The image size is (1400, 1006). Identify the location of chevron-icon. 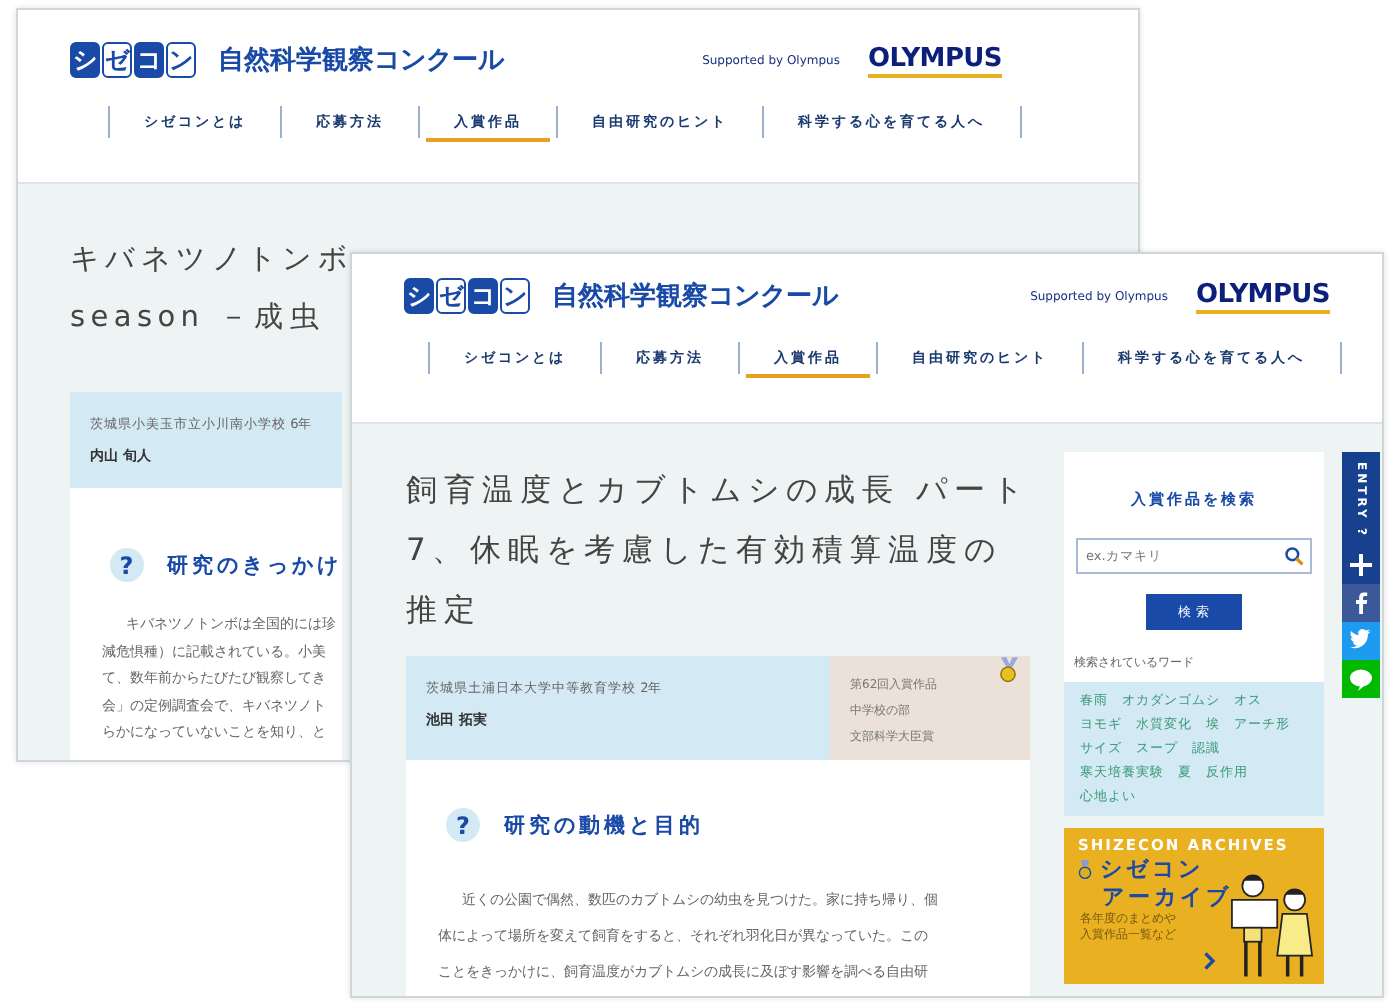
(1210, 961).